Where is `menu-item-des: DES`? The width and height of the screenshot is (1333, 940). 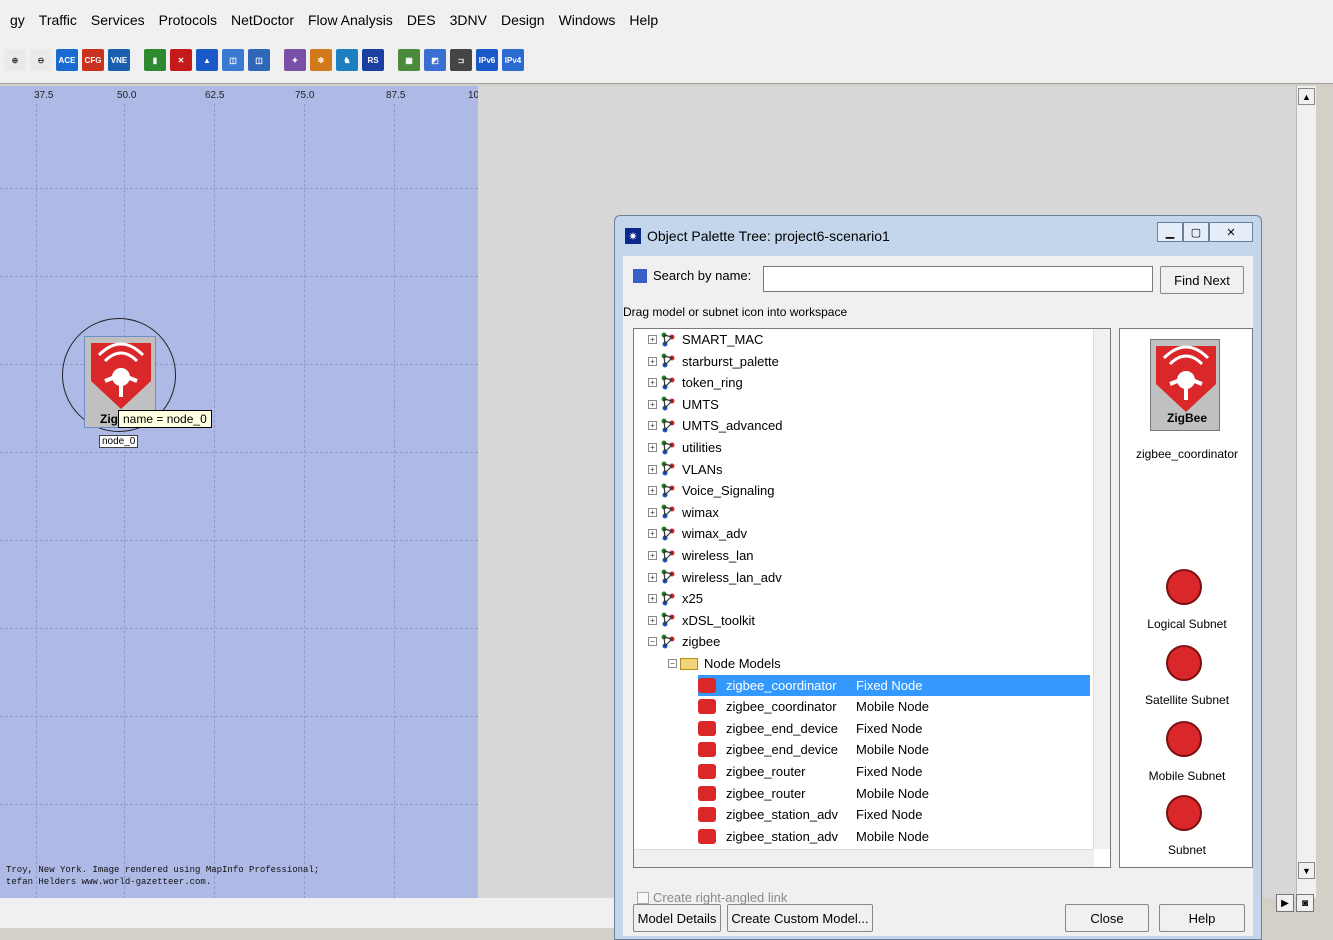
menu-item-des: DES is located at coordinates (421, 20).